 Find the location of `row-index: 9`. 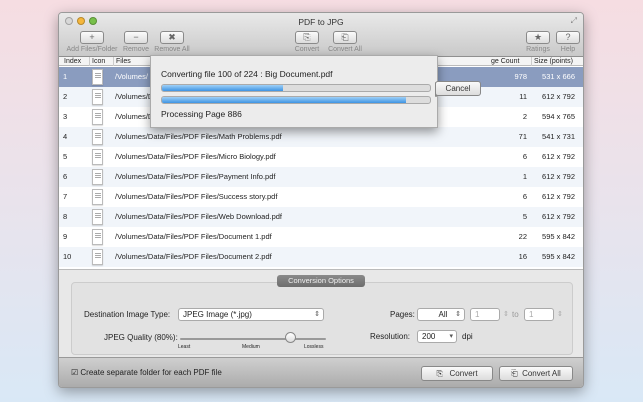

row-index: 9 is located at coordinates (65, 236).